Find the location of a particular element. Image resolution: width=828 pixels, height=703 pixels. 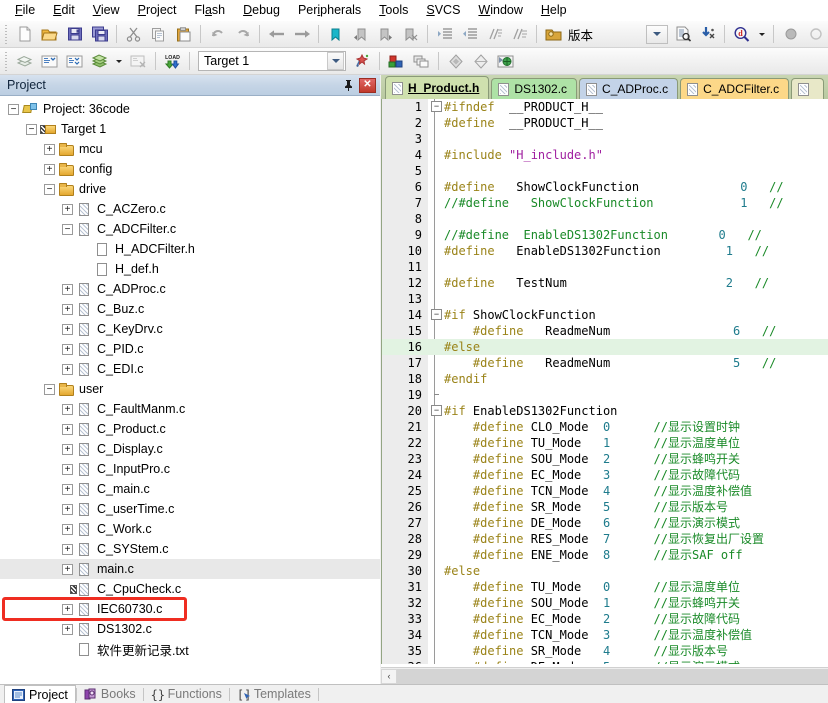

editor-tab-c-adproc-c: C_ADProc.c is located at coordinates (629, 88).